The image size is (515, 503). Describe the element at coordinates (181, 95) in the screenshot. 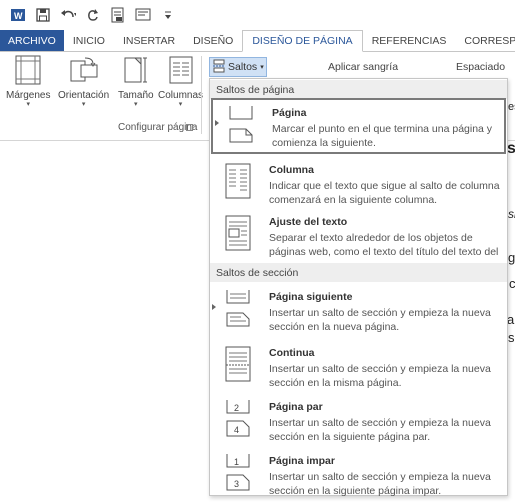

I see `columns-label: Columnas` at that location.